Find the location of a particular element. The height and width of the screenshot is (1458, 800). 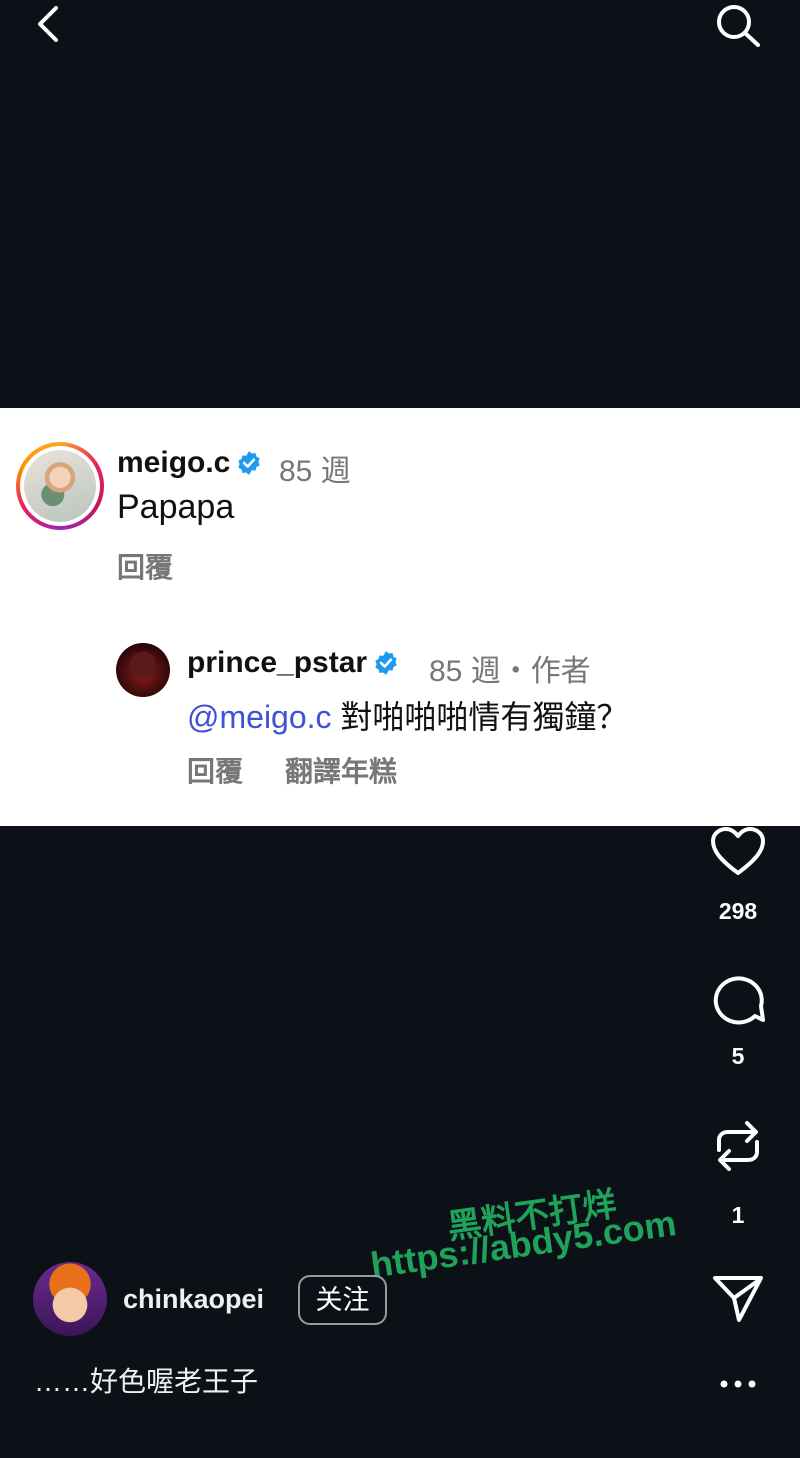

follow-button: 关注 is located at coordinates (342, 1300).